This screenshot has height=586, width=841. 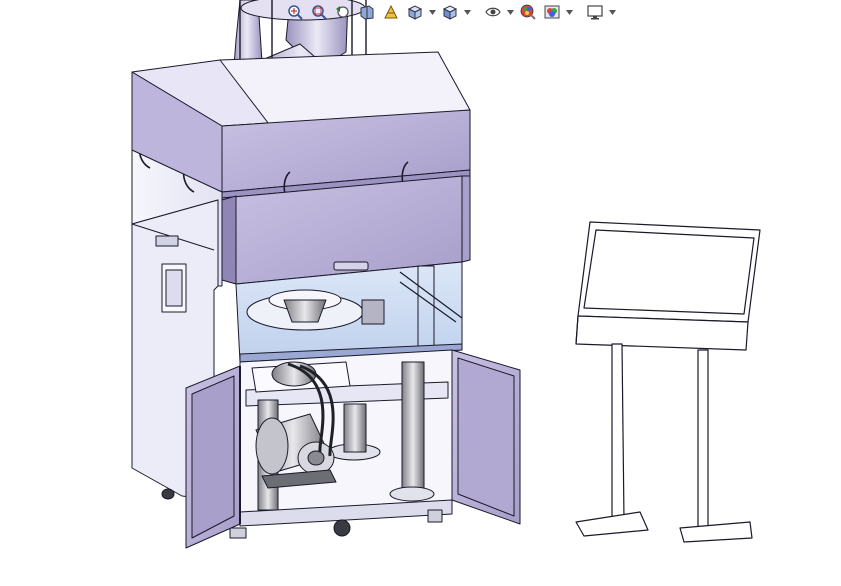 What do you see at coordinates (367, 12) in the screenshot?
I see `section-view-icon` at bounding box center [367, 12].